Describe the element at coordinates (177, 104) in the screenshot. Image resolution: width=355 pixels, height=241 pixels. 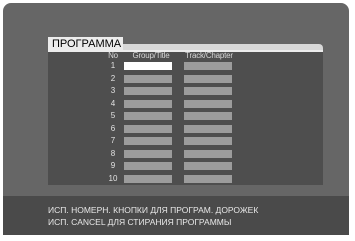
I see `program-row: 4` at that location.